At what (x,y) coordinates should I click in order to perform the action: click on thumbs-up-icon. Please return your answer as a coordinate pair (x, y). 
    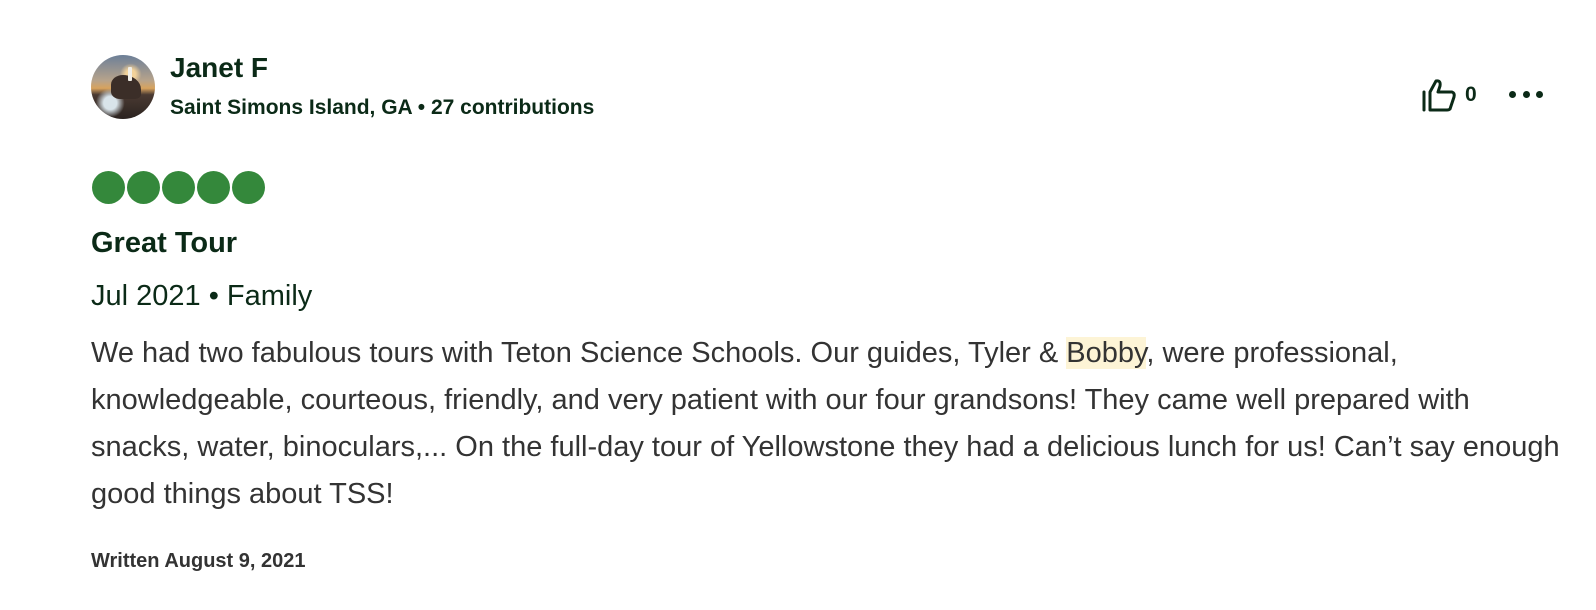
    Looking at the image, I should click on (1439, 95).